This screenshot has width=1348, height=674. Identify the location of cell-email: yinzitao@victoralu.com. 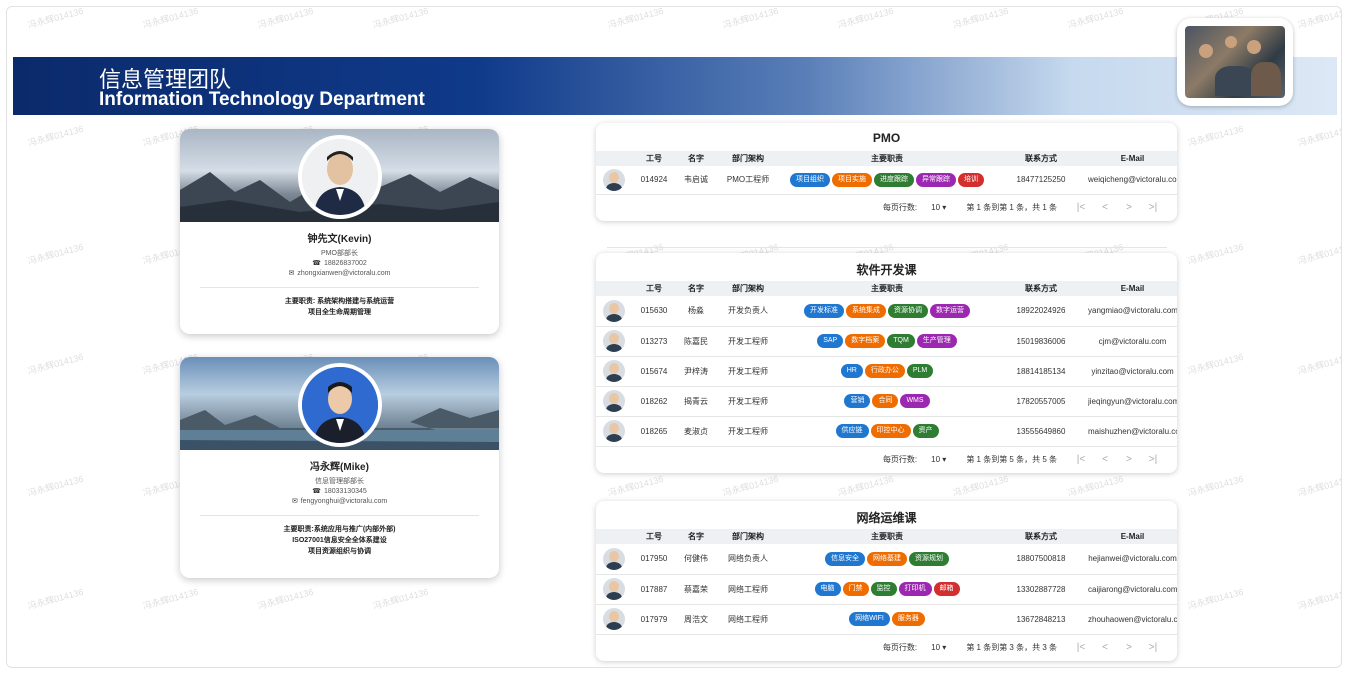
(1132, 371).